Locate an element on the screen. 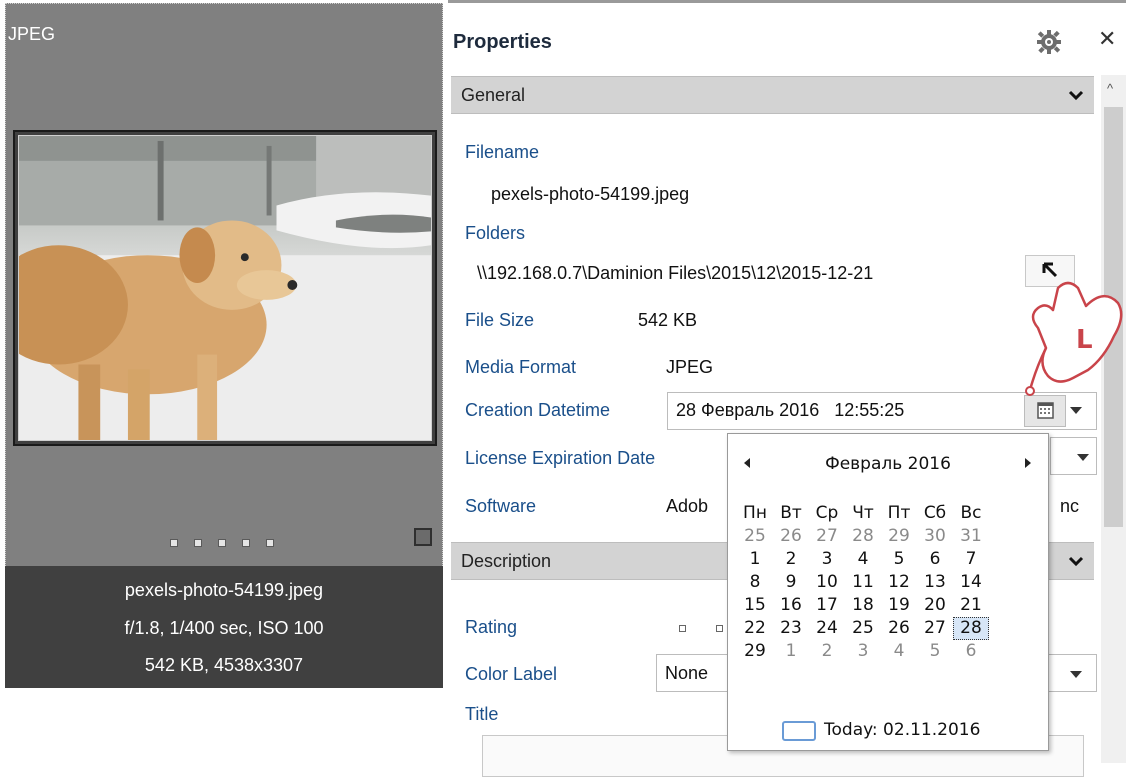 The width and height of the screenshot is (1126, 777). calendar-day: 12 is located at coordinates (899, 582).